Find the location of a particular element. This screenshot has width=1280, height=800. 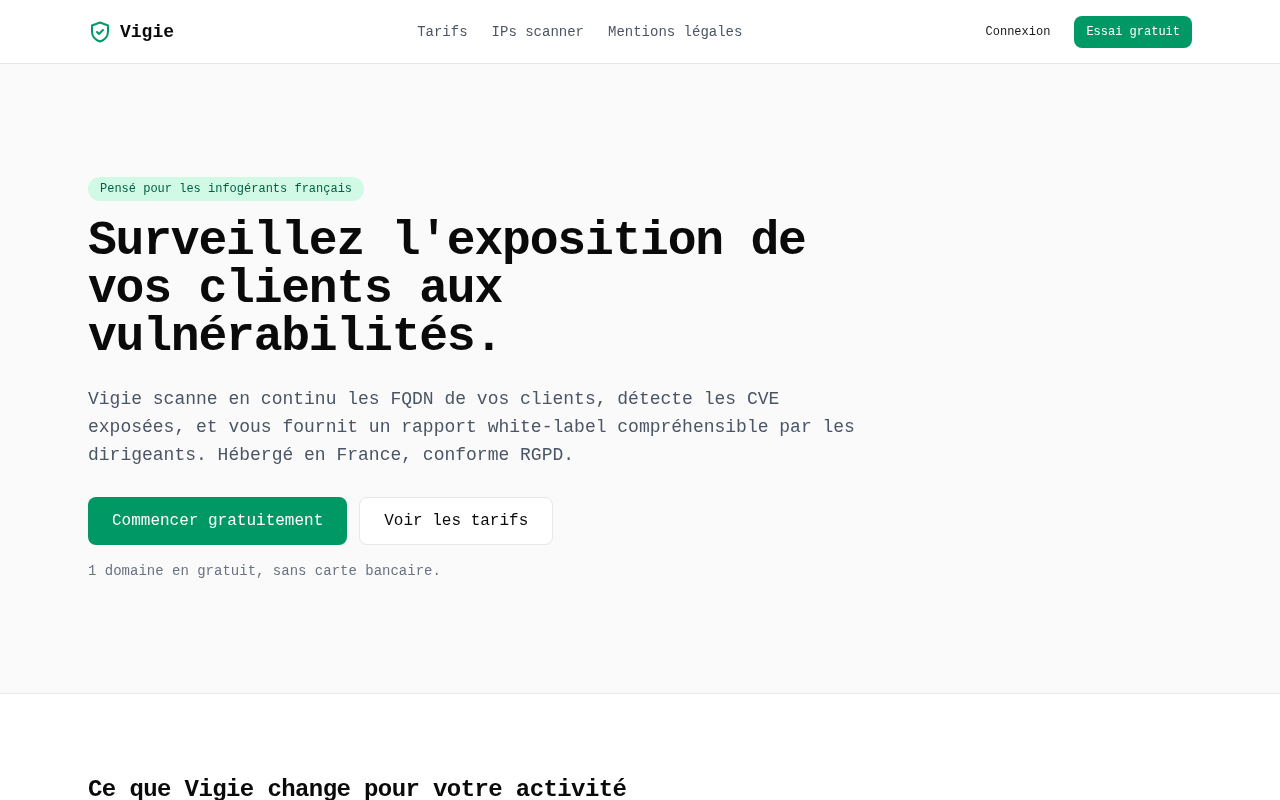

logo-link: Vigie is located at coordinates (131, 31).